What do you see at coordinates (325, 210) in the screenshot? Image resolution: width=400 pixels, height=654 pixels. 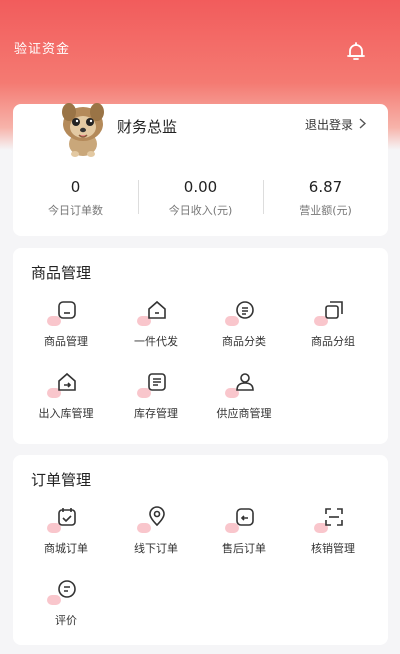 I see `stat-label: 营业额(元)` at bounding box center [325, 210].